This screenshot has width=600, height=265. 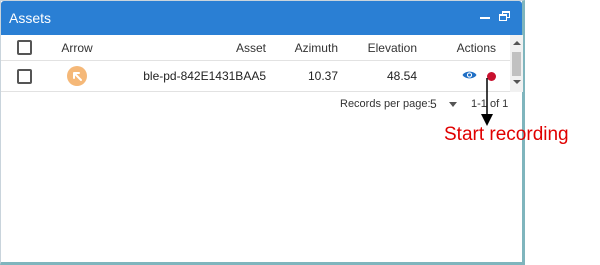 What do you see at coordinates (506, 134) in the screenshot?
I see `start-recording-annotation: Start recording` at bounding box center [506, 134].